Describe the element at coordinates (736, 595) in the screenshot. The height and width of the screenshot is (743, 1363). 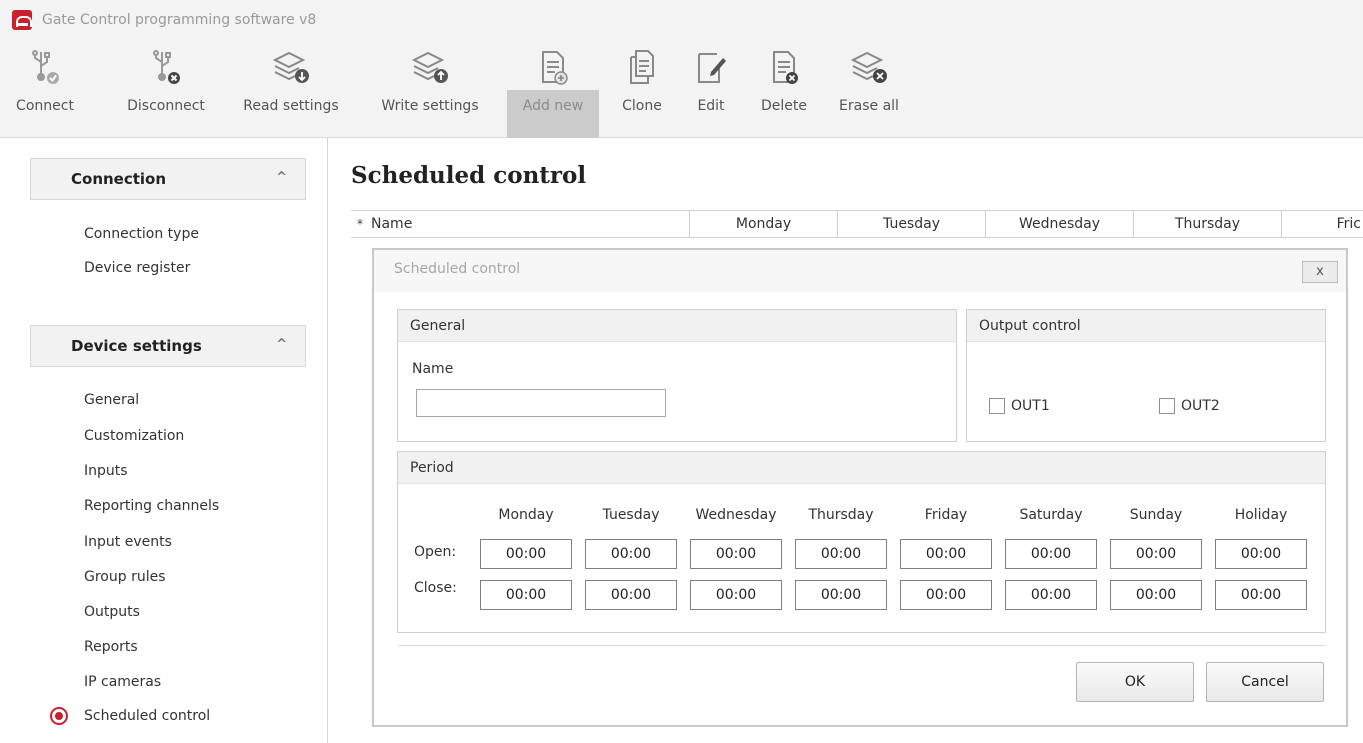
I see `close-time-wednesday` at that location.